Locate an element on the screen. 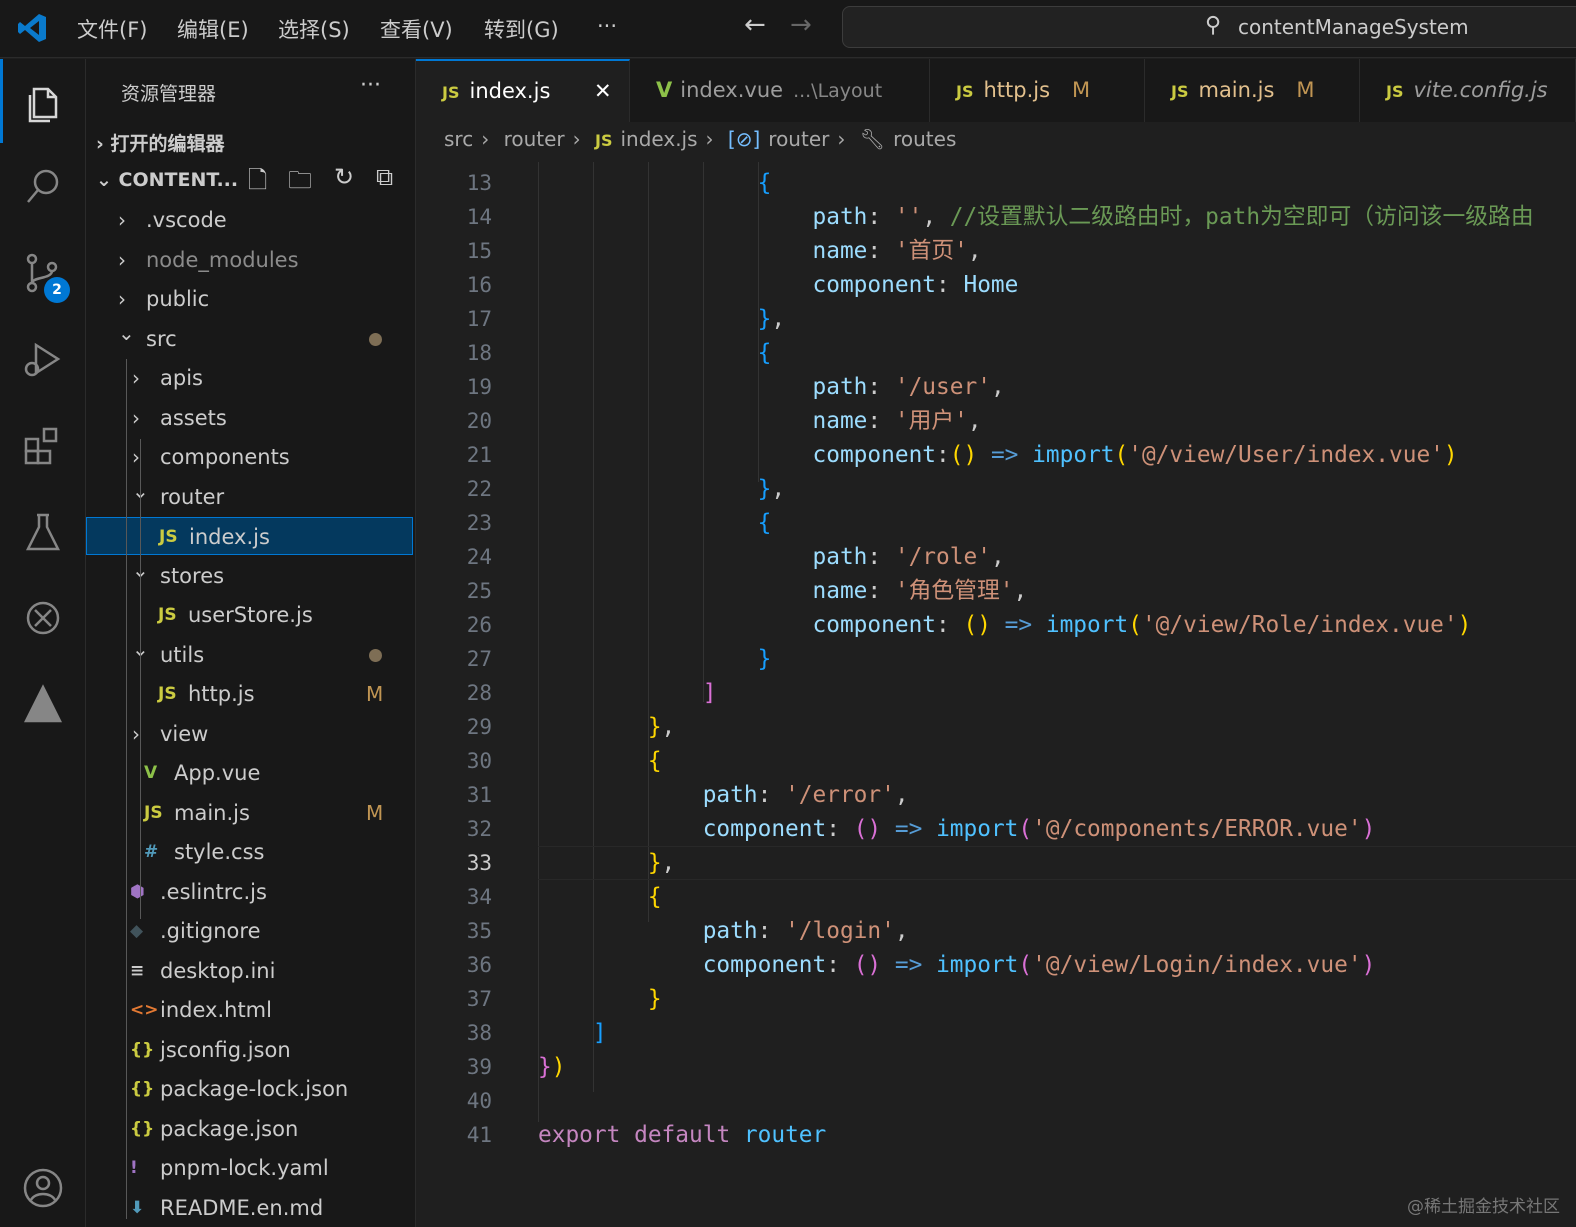 The width and height of the screenshot is (1576, 1227). chevron-right-icon: › is located at coordinates (136, 378).